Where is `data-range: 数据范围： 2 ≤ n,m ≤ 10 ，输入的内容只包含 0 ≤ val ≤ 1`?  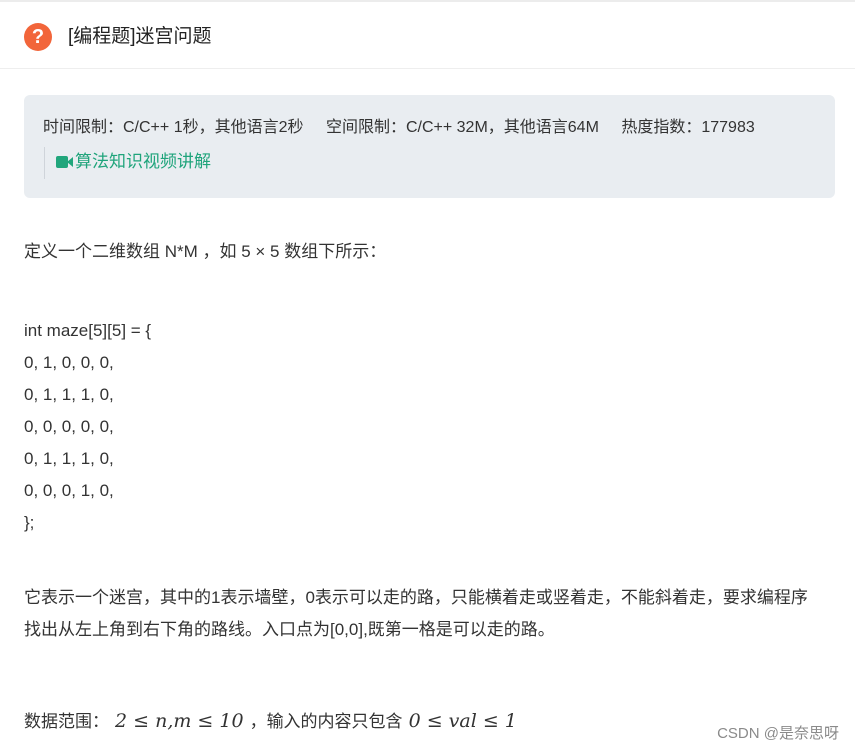
data-range: 数据范围： 2 ≤ n,m ≤ 10 ，输入的内容只包含 0 ≤ val ≤ 1 is located at coordinates (273, 721).